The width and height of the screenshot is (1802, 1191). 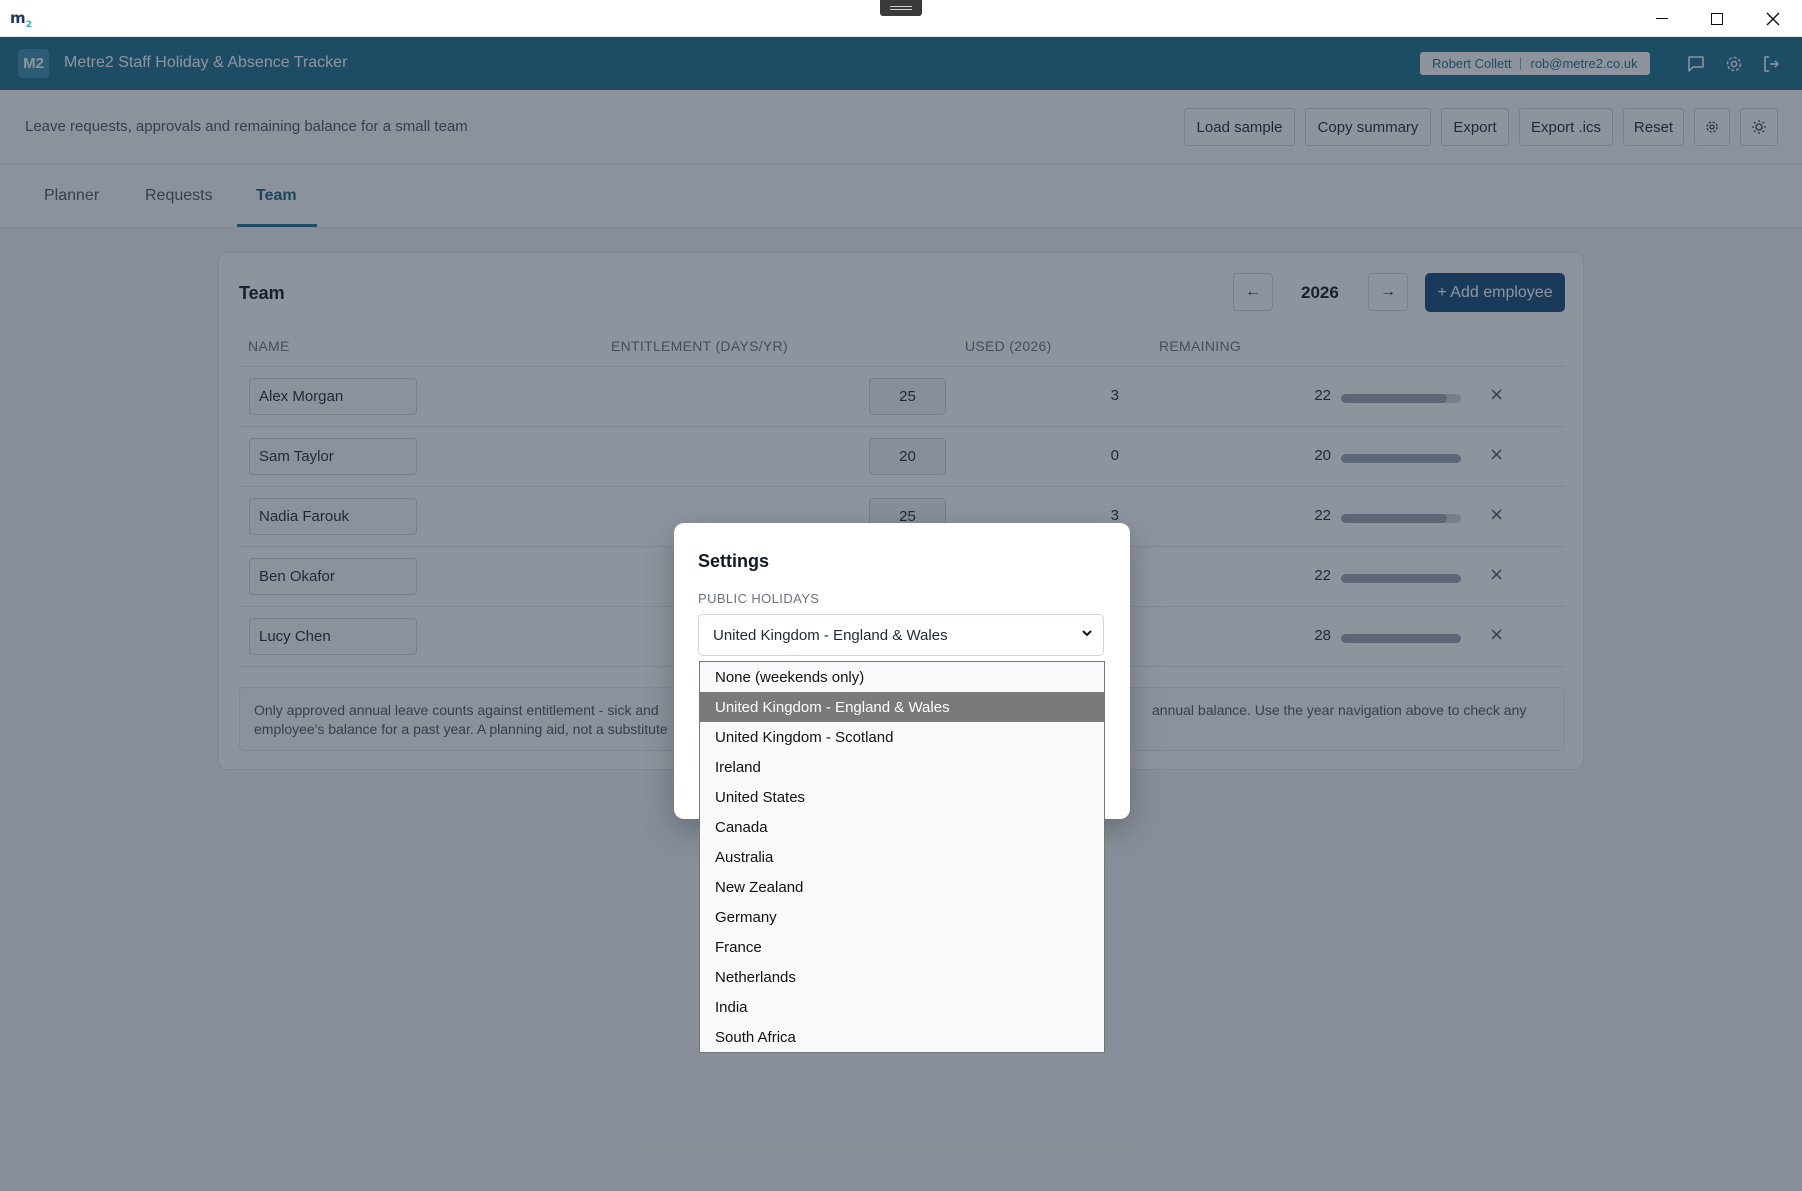 What do you see at coordinates (902, 887) in the screenshot?
I see `option-new-zealand: New Zealand` at bounding box center [902, 887].